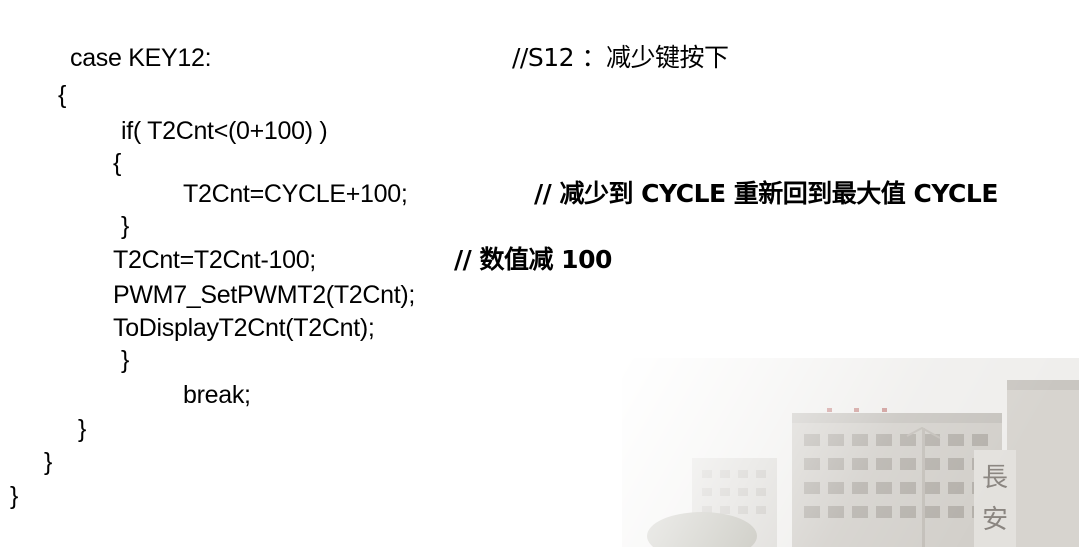 The image size is (1079, 547). Describe the element at coordinates (533, 259) in the screenshot. I see `comment-decrement: // 数值减 100` at that location.